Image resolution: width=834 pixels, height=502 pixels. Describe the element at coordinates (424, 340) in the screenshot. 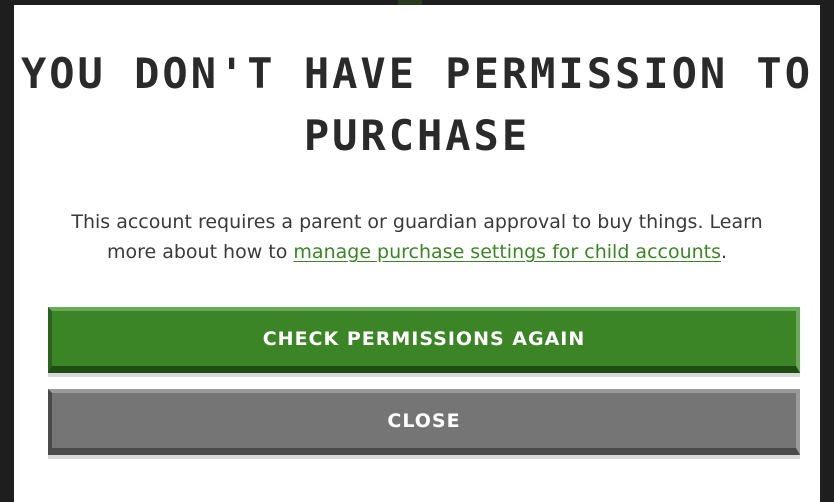

I see `check-permissions-again-button: CHECK PERMISSIONS AGAIN` at that location.